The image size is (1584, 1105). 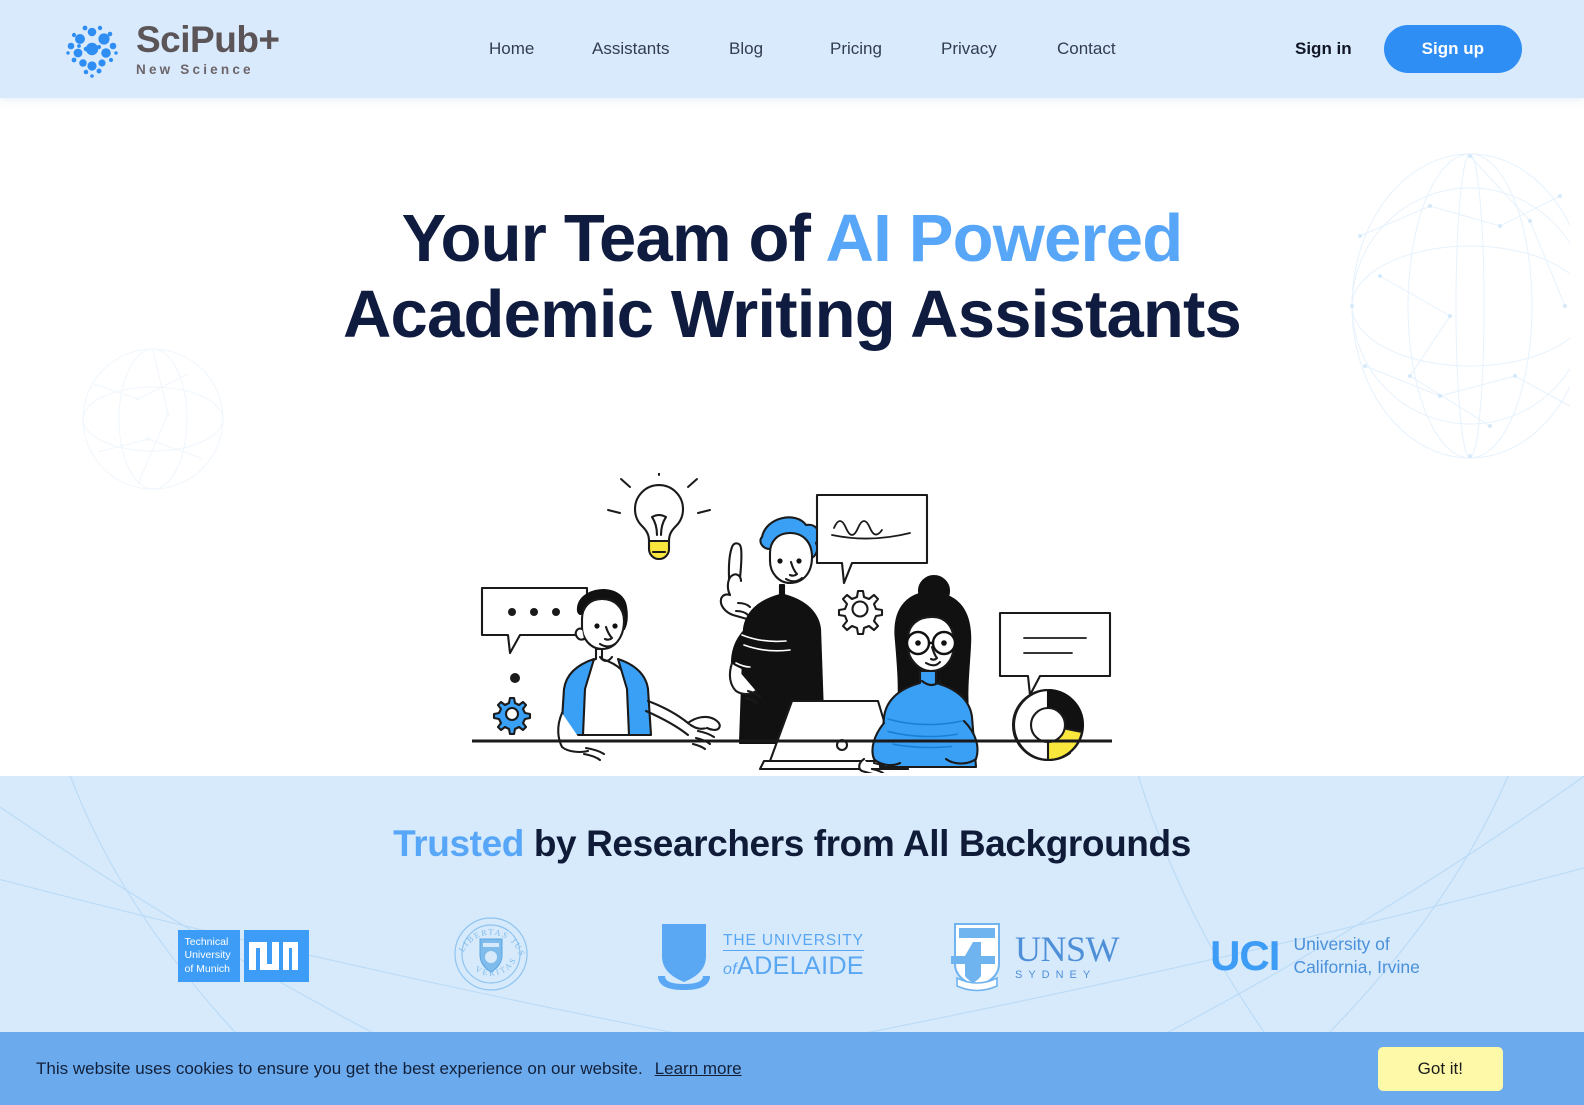 I want to click on tum-line1: Technical, so click(x=206, y=942).